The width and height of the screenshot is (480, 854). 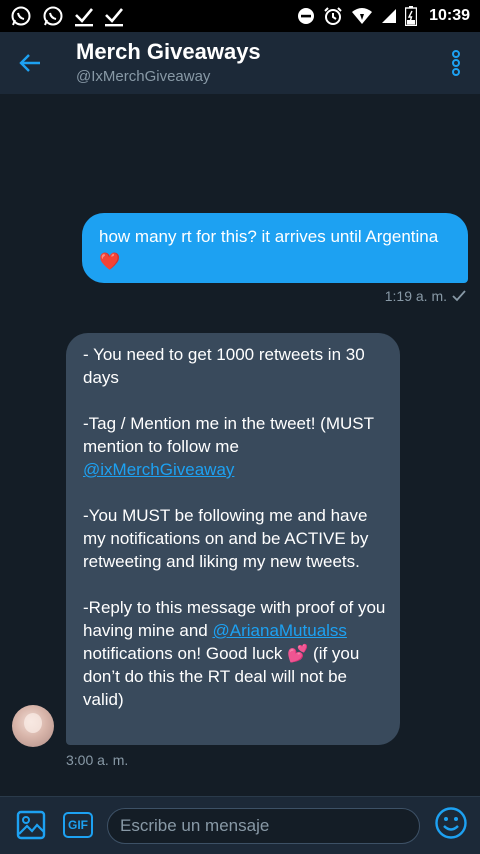 What do you see at coordinates (110, 261) in the screenshot?
I see `heart-emoji: ❤️` at bounding box center [110, 261].